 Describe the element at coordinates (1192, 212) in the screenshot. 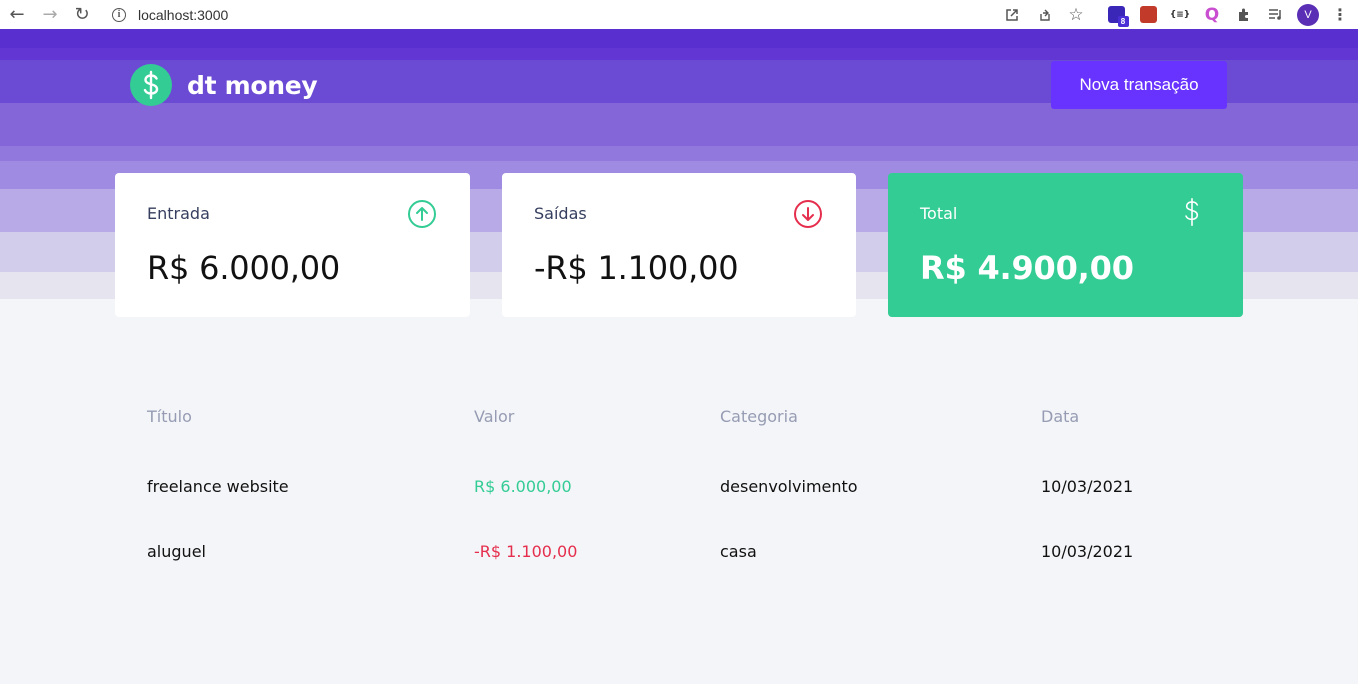

I see `dollar-sign-icon` at that location.